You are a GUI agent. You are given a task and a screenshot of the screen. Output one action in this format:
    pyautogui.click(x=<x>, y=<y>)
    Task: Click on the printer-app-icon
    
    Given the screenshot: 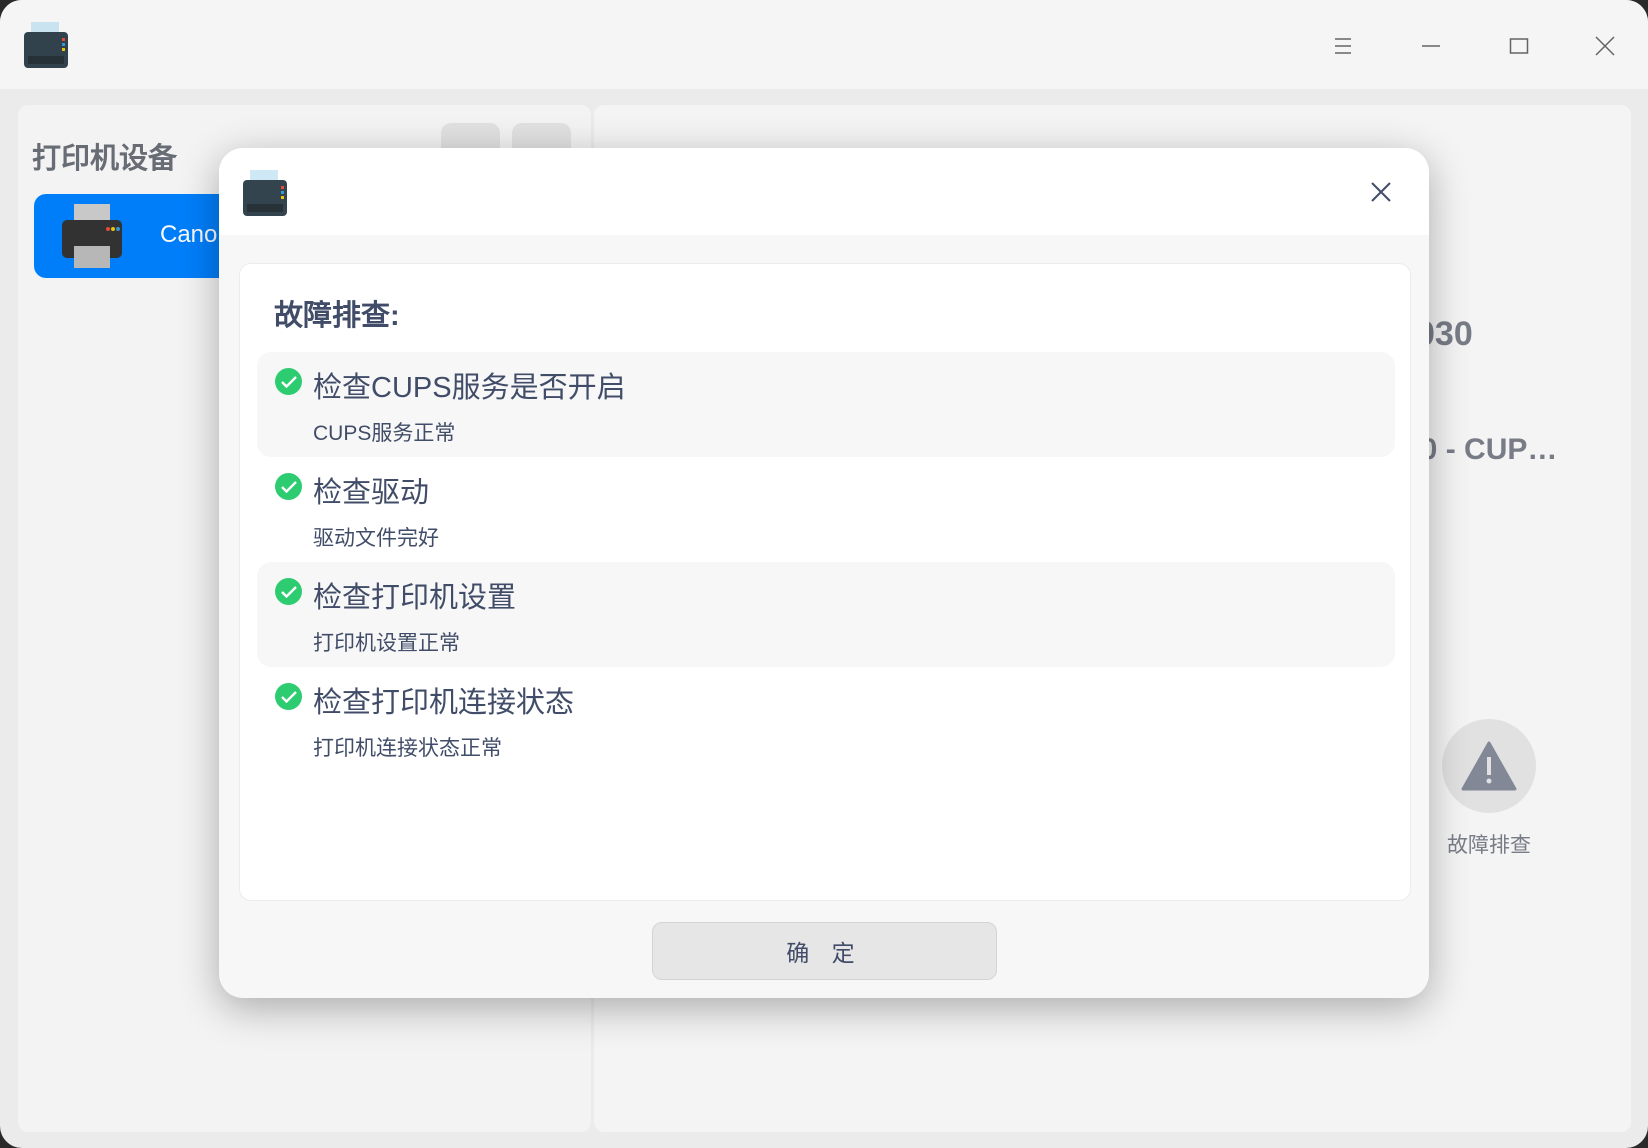 What is the action you would take?
    pyautogui.click(x=265, y=193)
    